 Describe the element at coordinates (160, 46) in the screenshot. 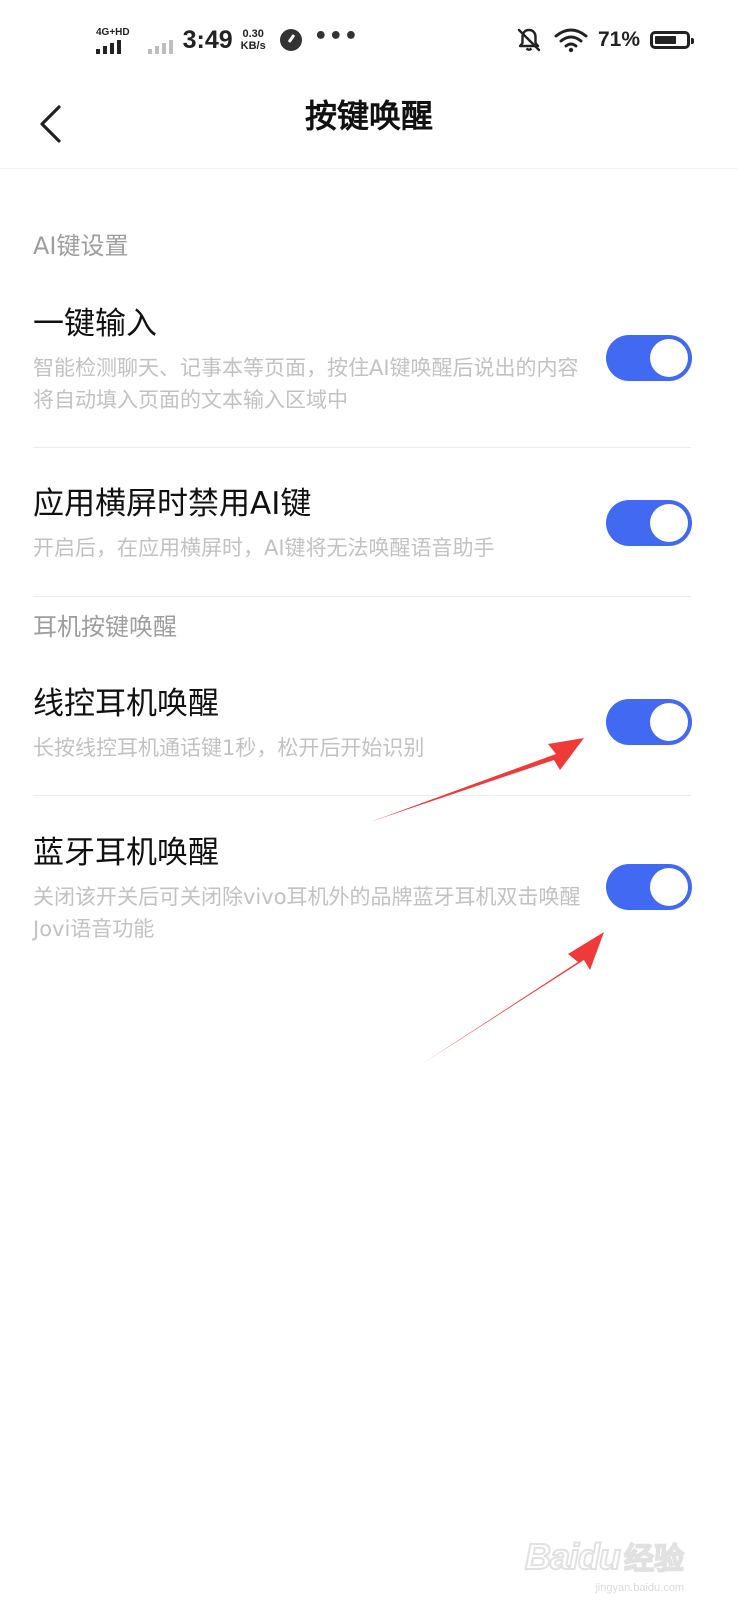

I see `signal-2-icon` at that location.